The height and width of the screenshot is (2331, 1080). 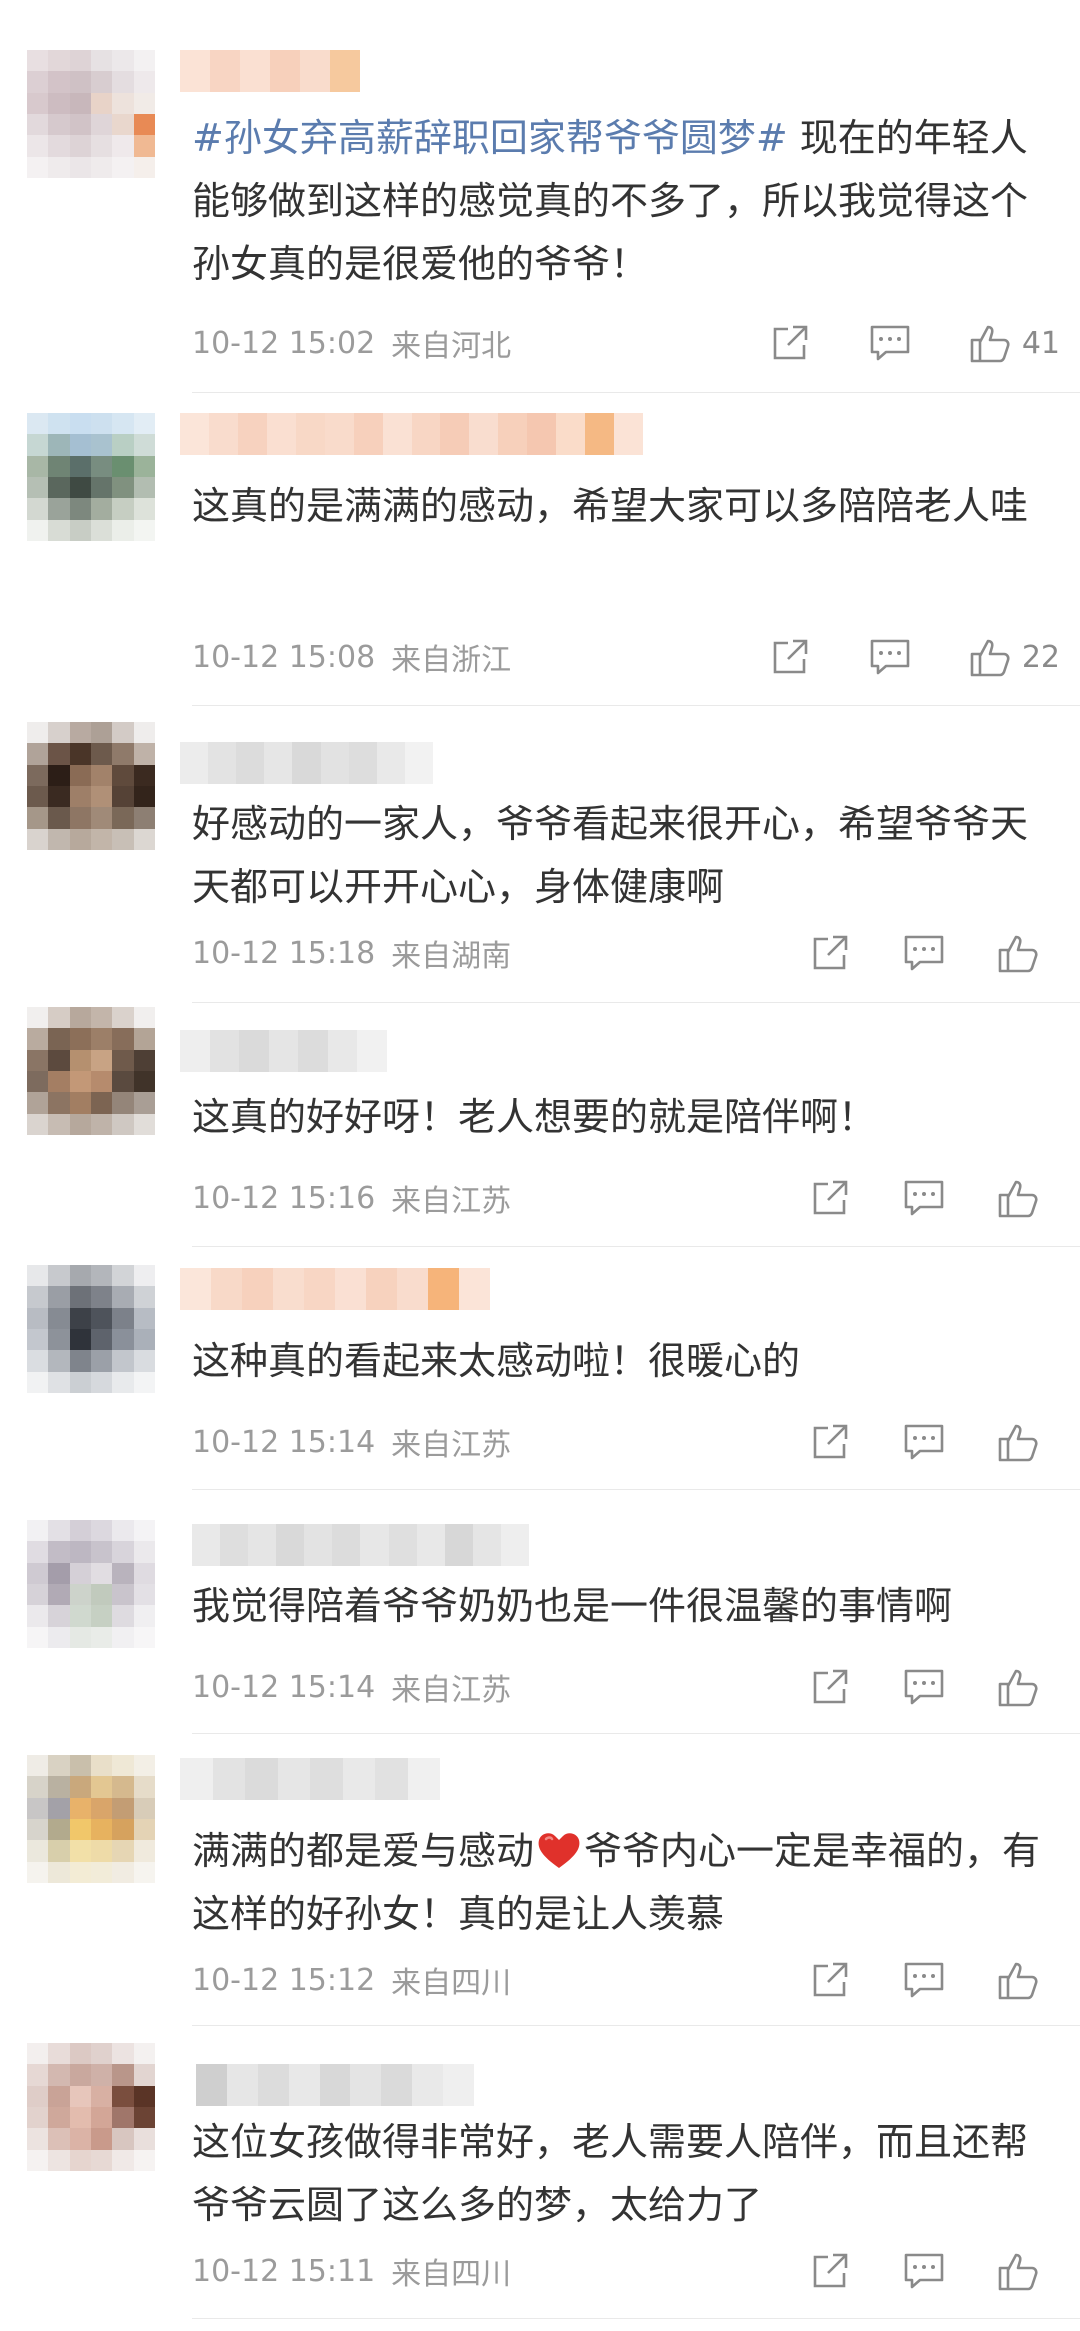 I want to click on comment-date: 10-12 15:16, so click(x=284, y=1198).